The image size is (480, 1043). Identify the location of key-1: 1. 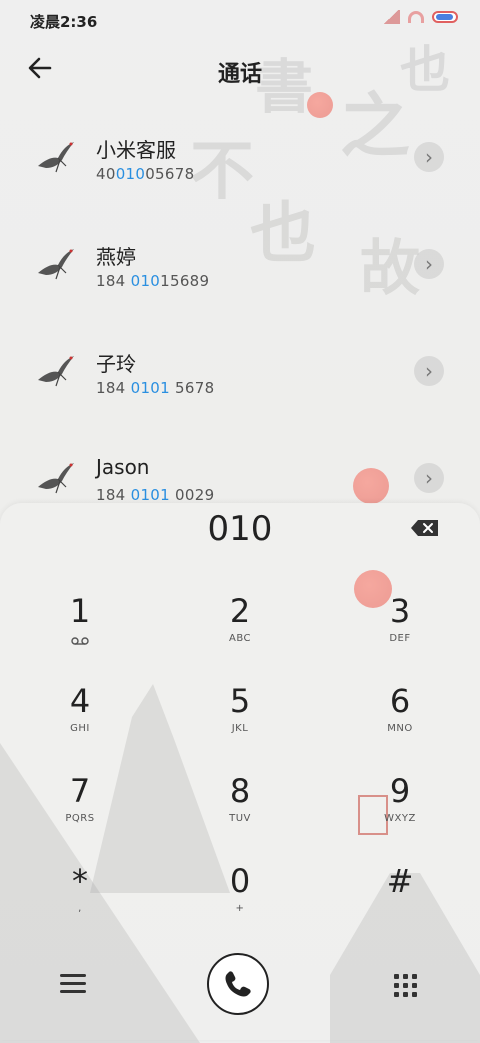
(80, 631).